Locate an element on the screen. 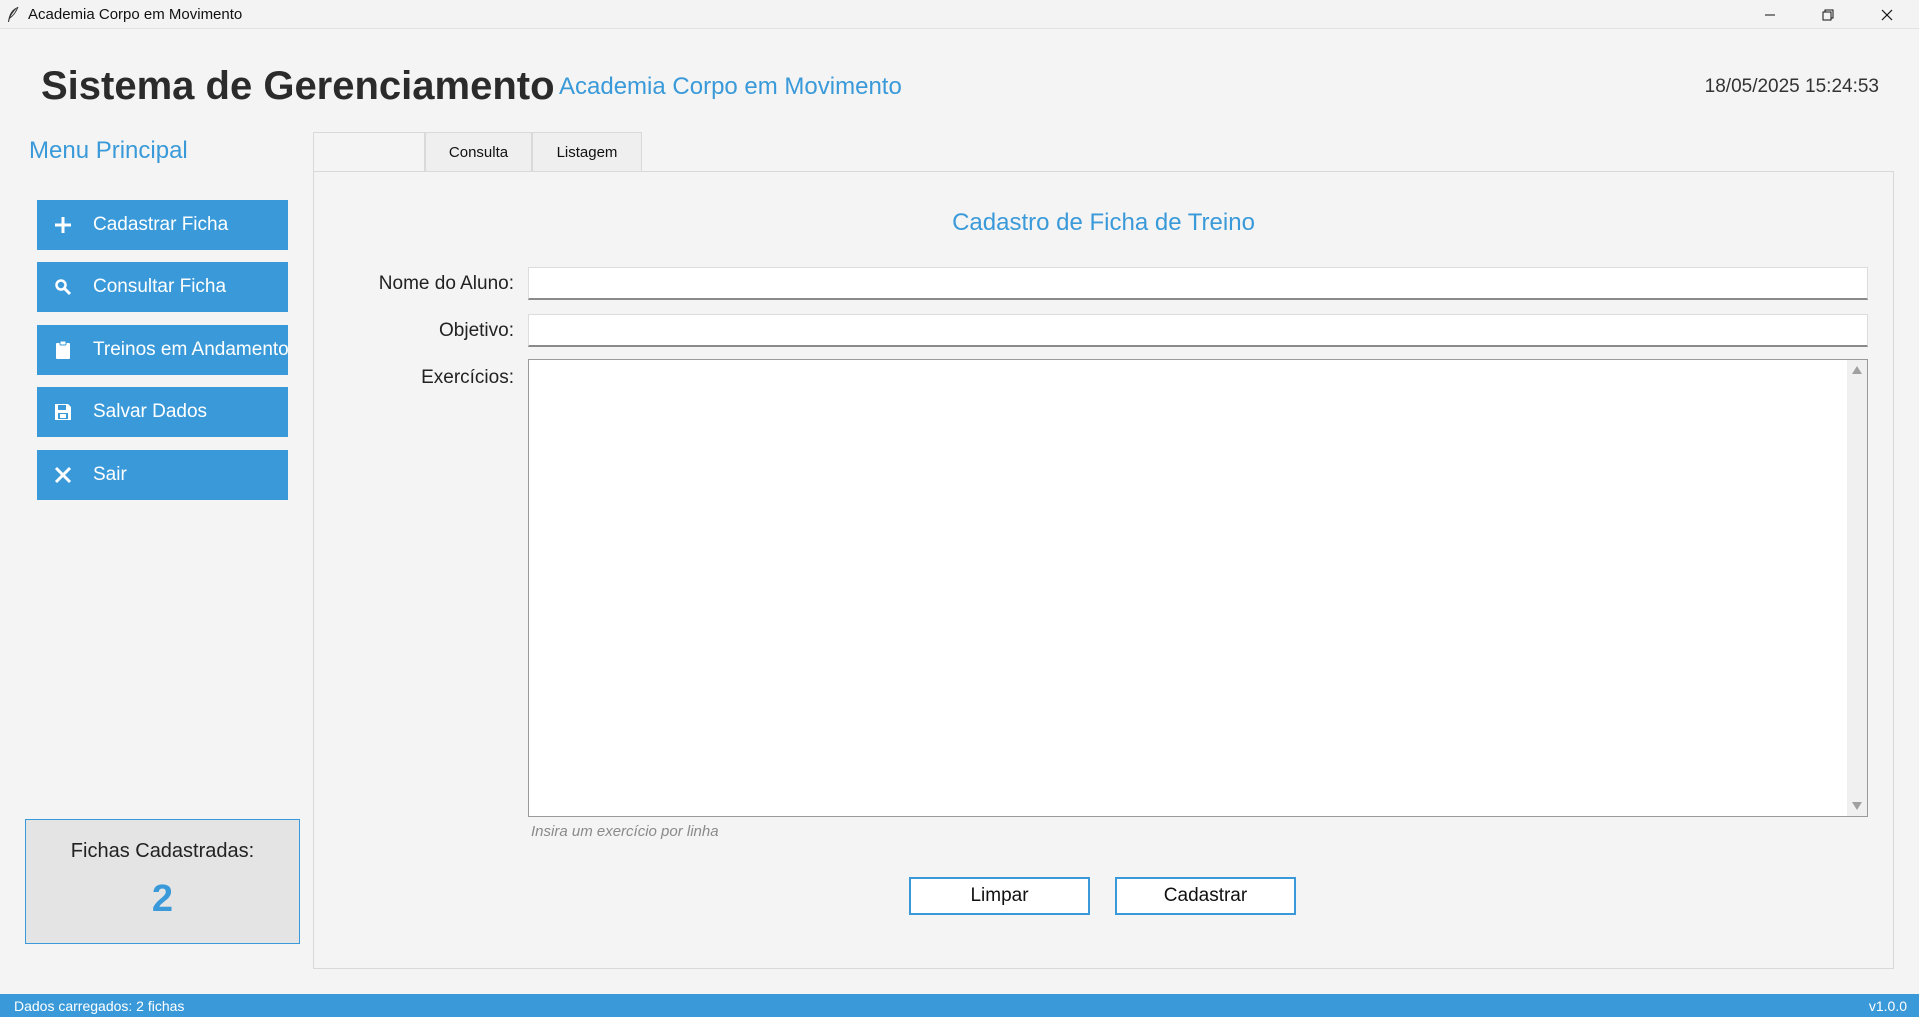  cadastrar-button: Cadastrar is located at coordinates (1205, 896).